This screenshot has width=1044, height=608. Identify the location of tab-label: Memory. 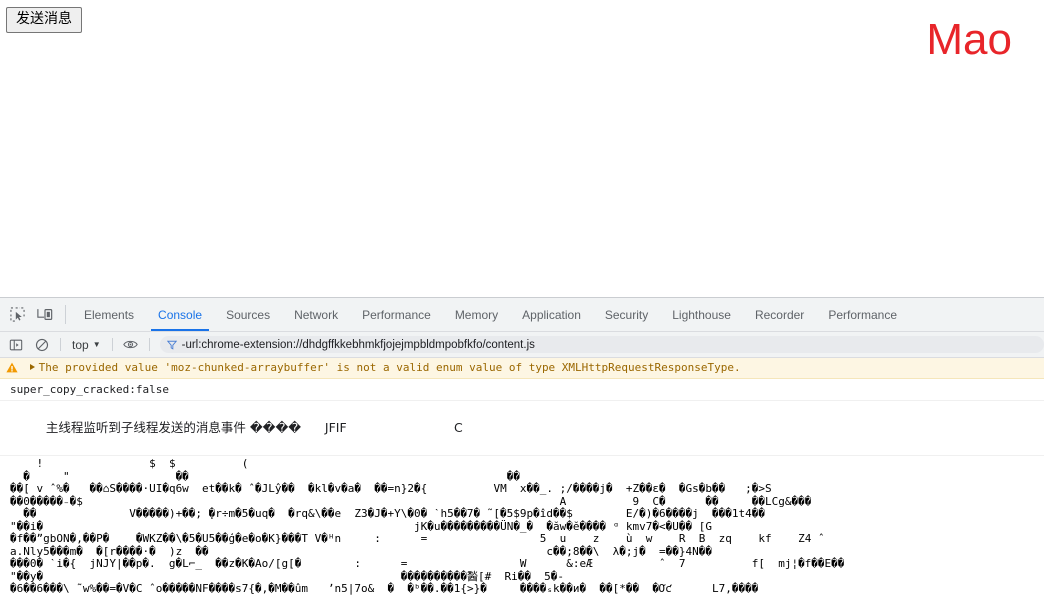
(476, 314).